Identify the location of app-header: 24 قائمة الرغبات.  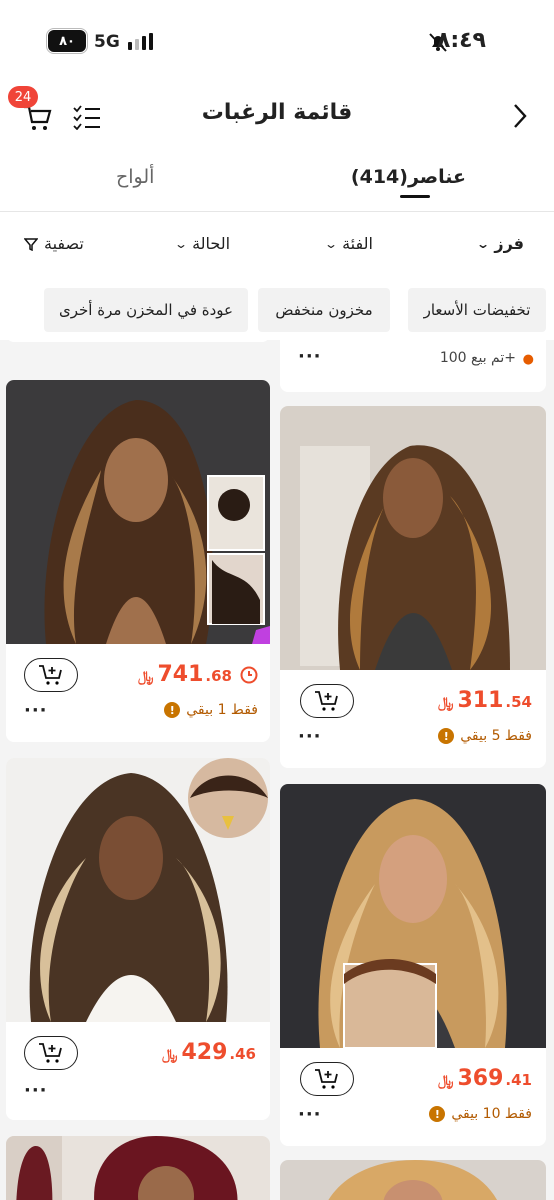
(277, 116).